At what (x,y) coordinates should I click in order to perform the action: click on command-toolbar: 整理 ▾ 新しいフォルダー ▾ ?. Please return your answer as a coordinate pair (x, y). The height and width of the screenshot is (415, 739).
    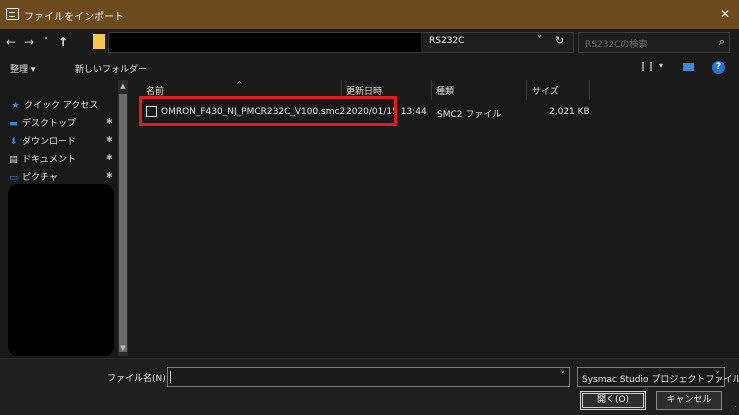
    Looking at the image, I should click on (369, 68).